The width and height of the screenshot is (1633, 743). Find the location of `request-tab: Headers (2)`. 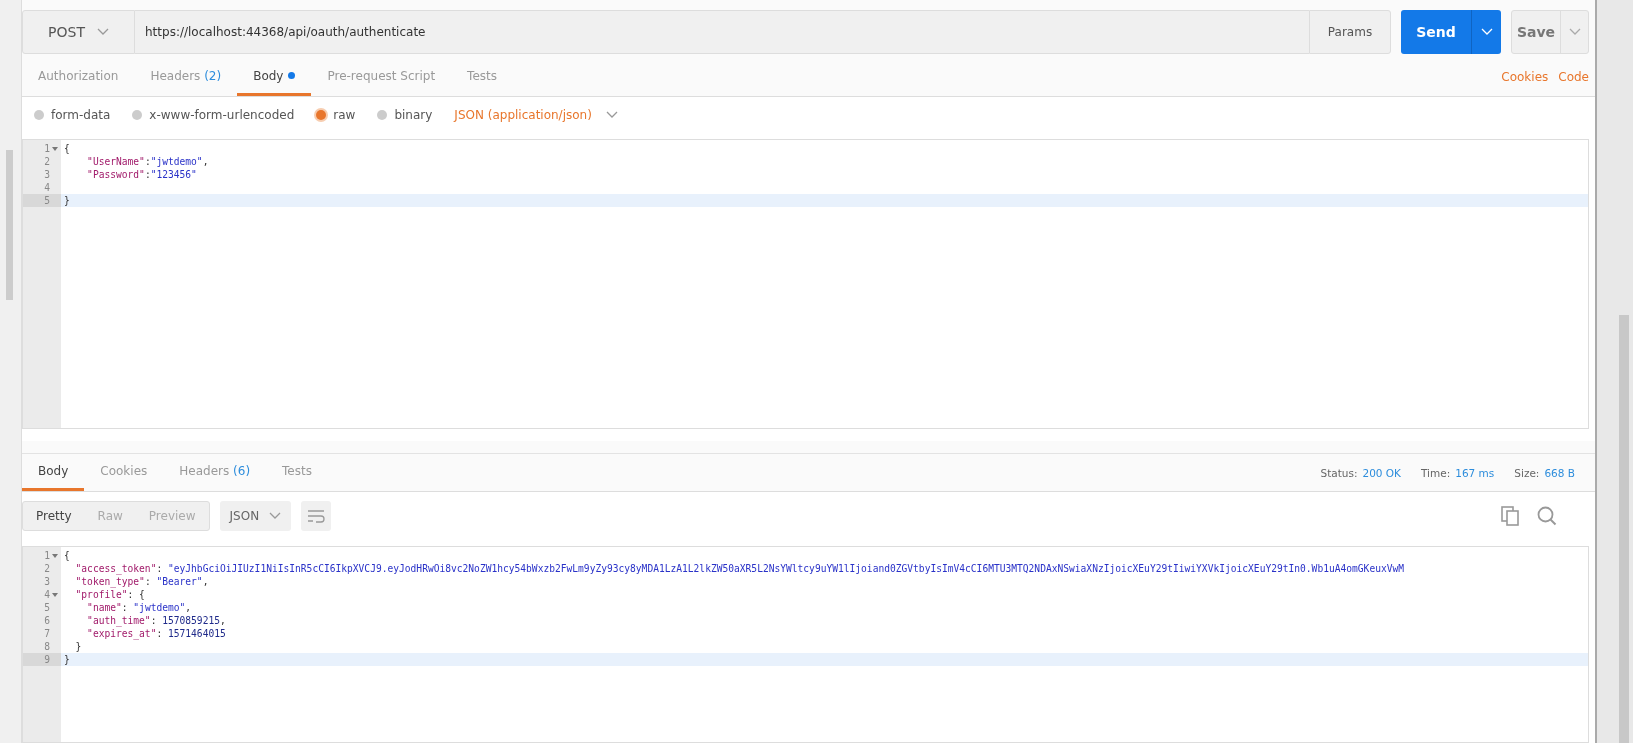

request-tab: Headers (2) is located at coordinates (186, 77).